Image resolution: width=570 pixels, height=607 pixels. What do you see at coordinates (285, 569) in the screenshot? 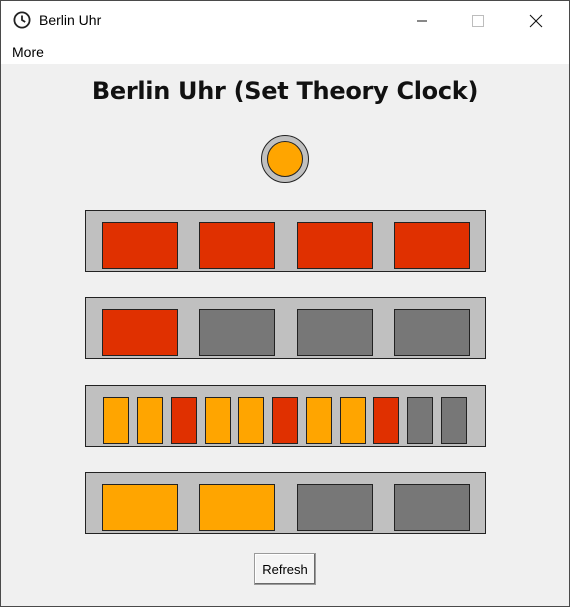
I see `refresh-button: Refresh` at bounding box center [285, 569].